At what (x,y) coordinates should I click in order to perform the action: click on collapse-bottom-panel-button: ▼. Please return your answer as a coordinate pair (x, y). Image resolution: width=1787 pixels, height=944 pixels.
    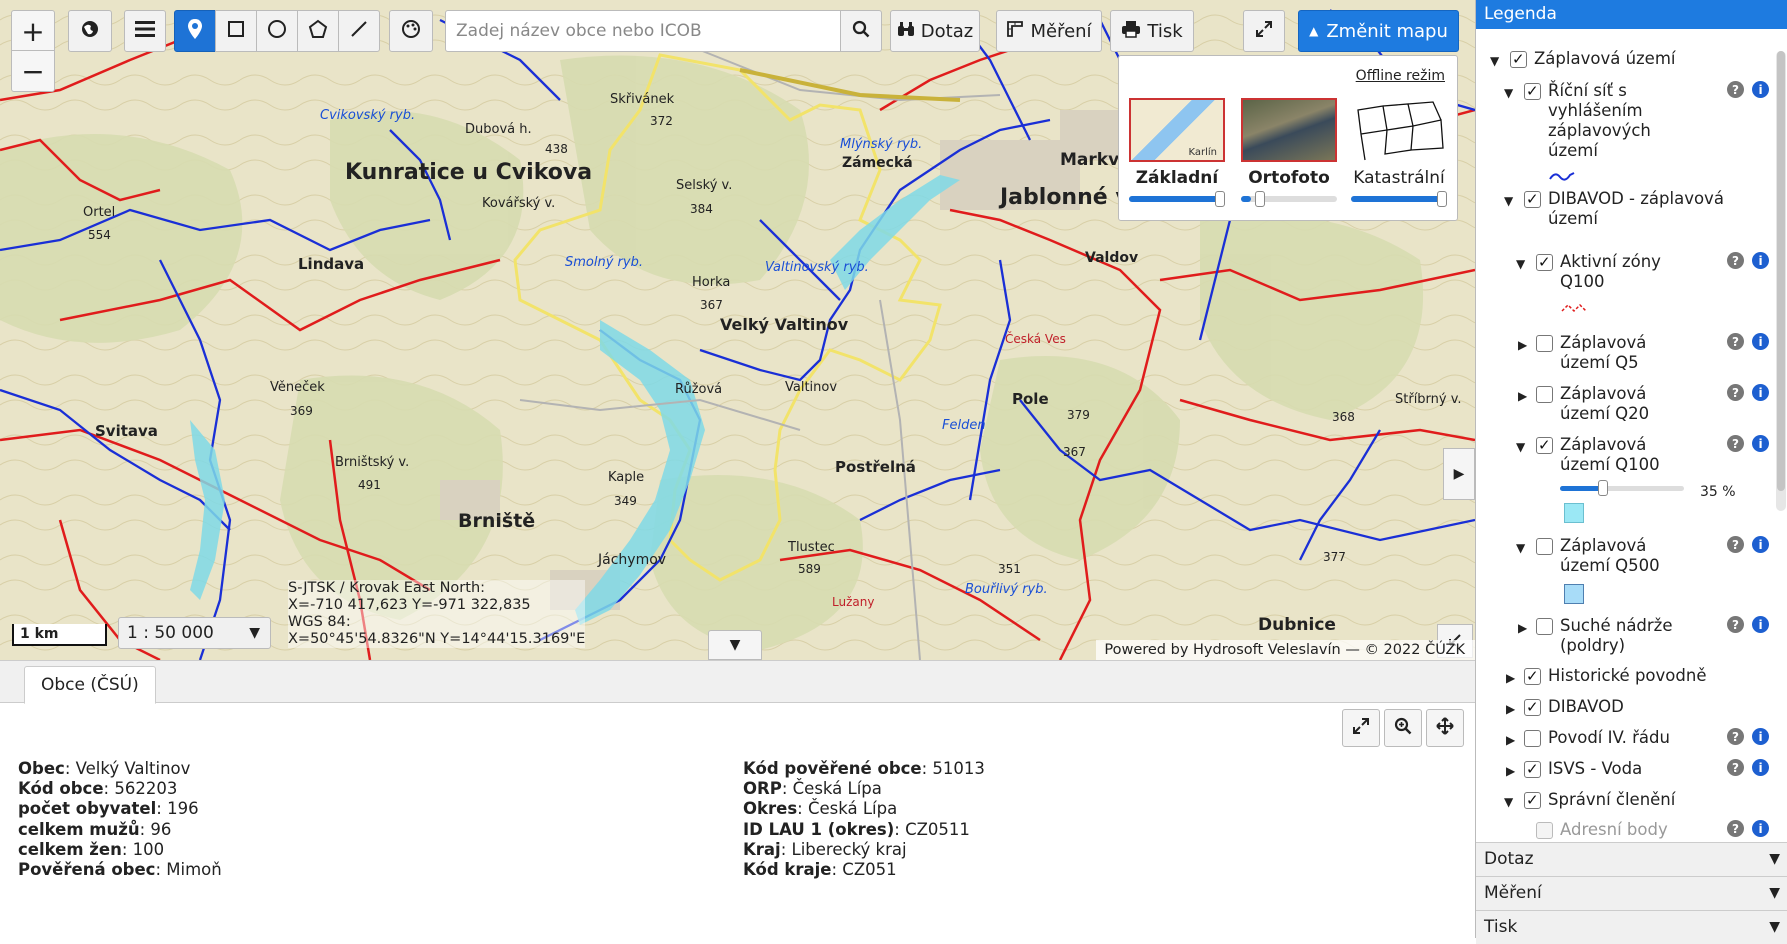
    Looking at the image, I should click on (735, 645).